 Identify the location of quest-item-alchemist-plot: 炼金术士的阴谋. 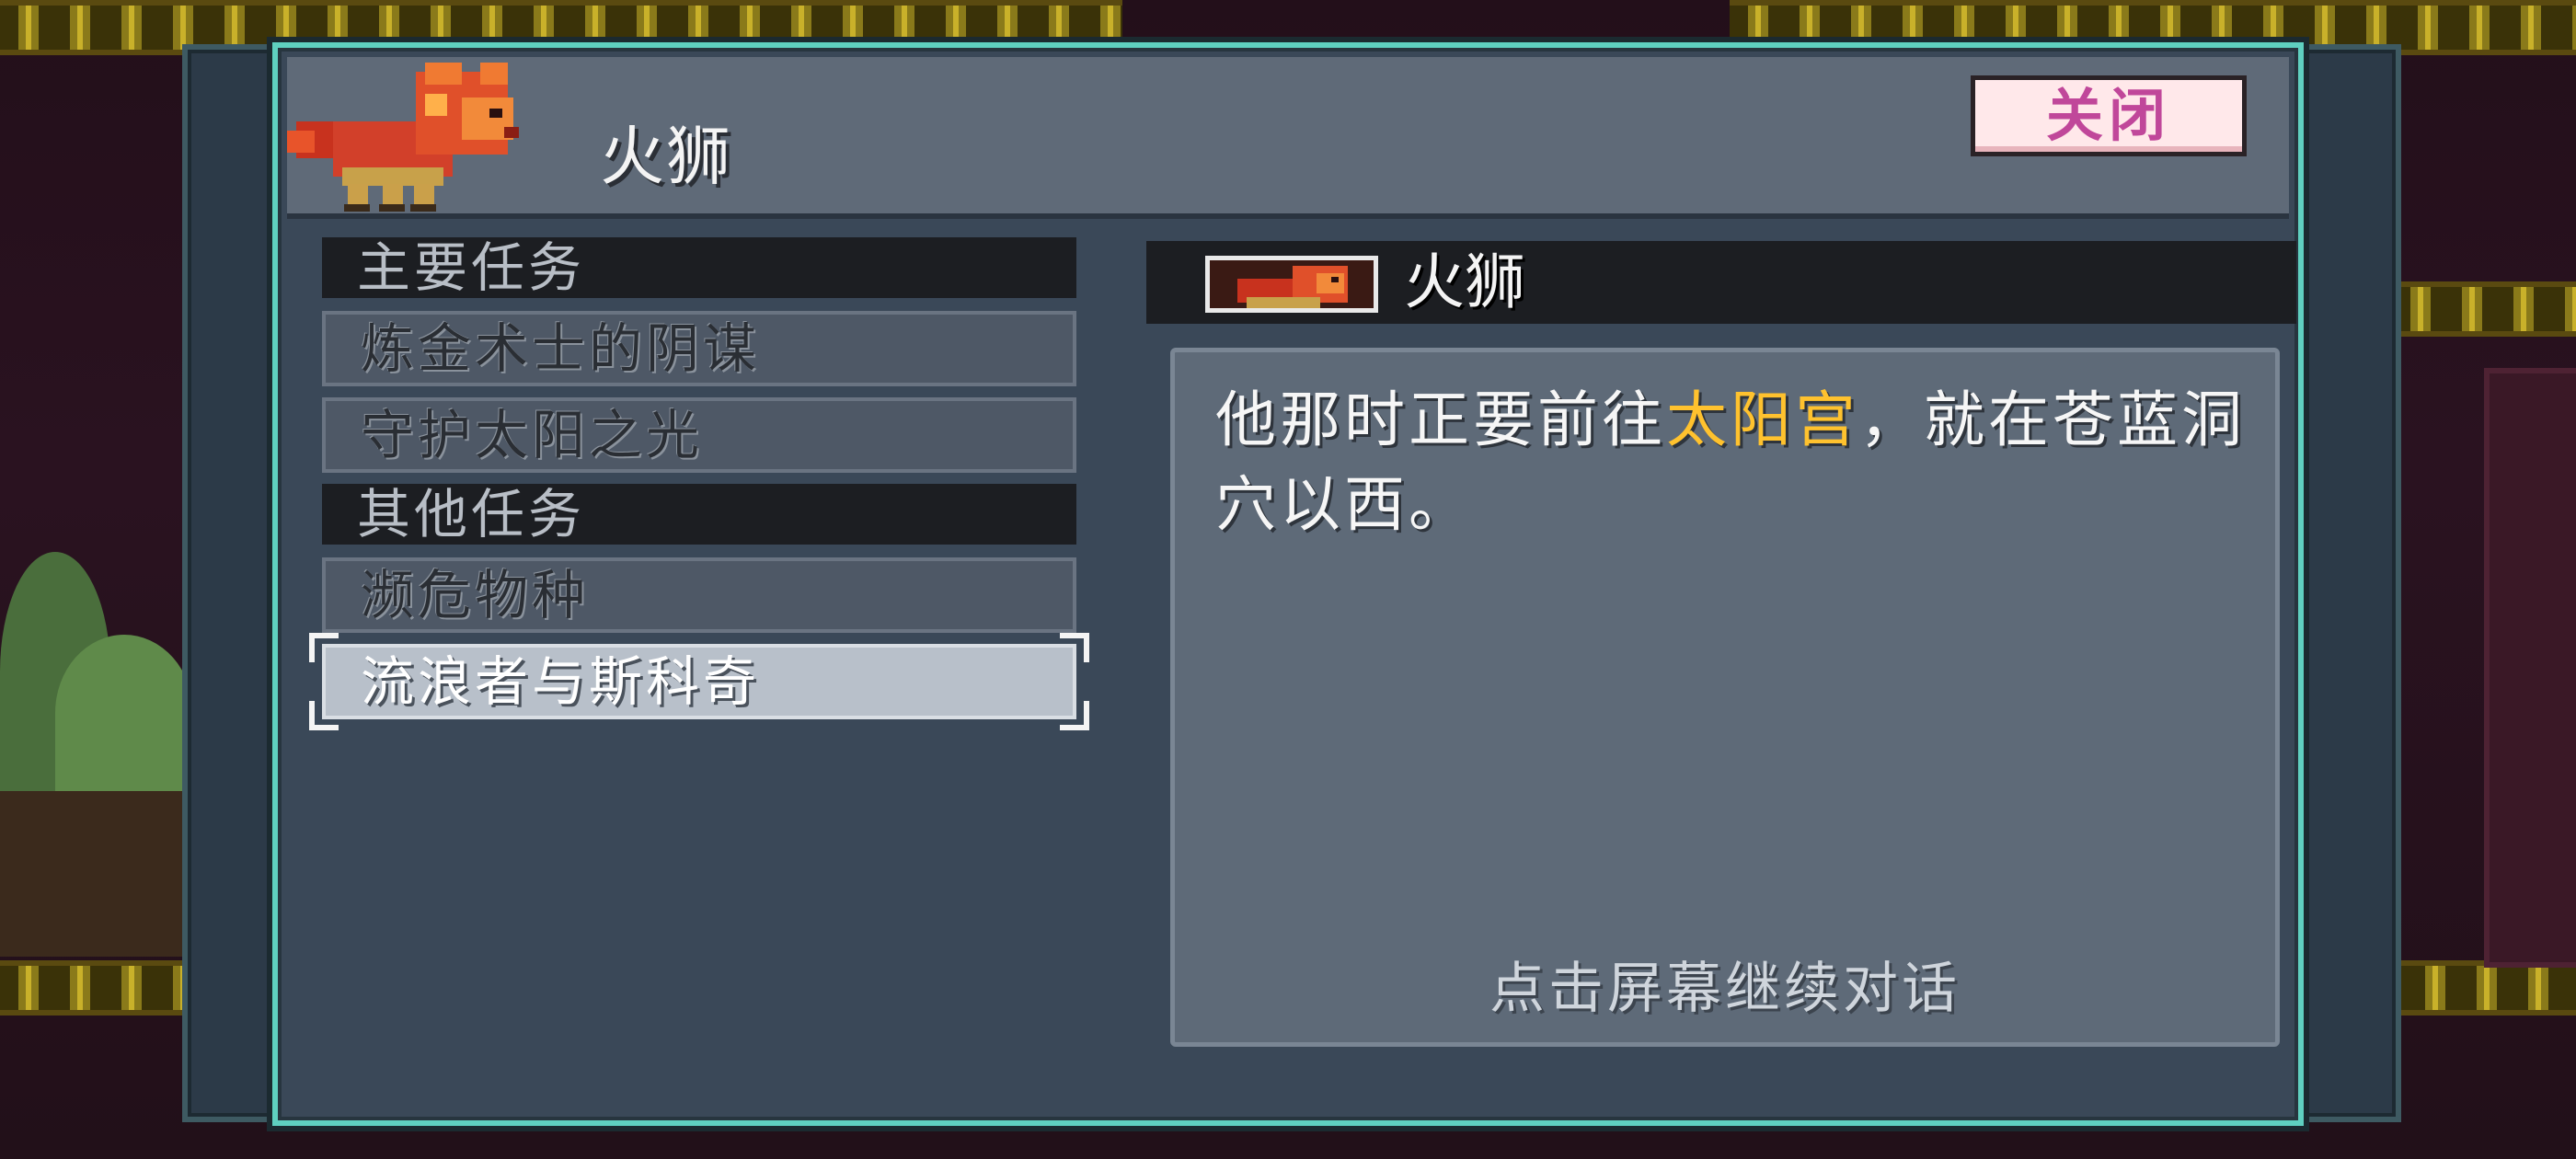
(699, 348).